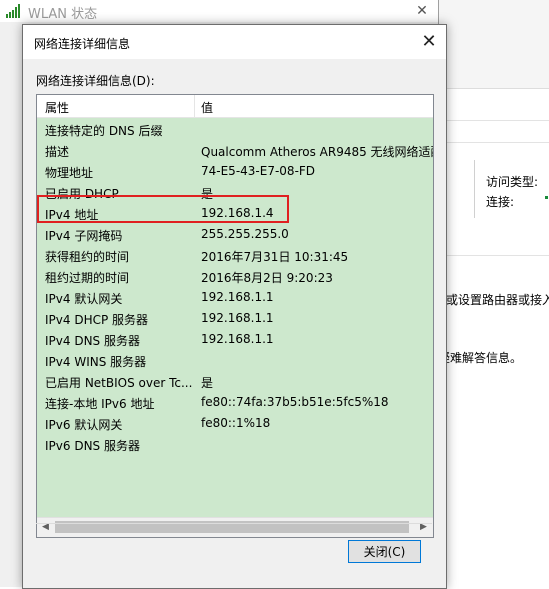  I want to click on access-type-label: 访问类型:, so click(512, 182).